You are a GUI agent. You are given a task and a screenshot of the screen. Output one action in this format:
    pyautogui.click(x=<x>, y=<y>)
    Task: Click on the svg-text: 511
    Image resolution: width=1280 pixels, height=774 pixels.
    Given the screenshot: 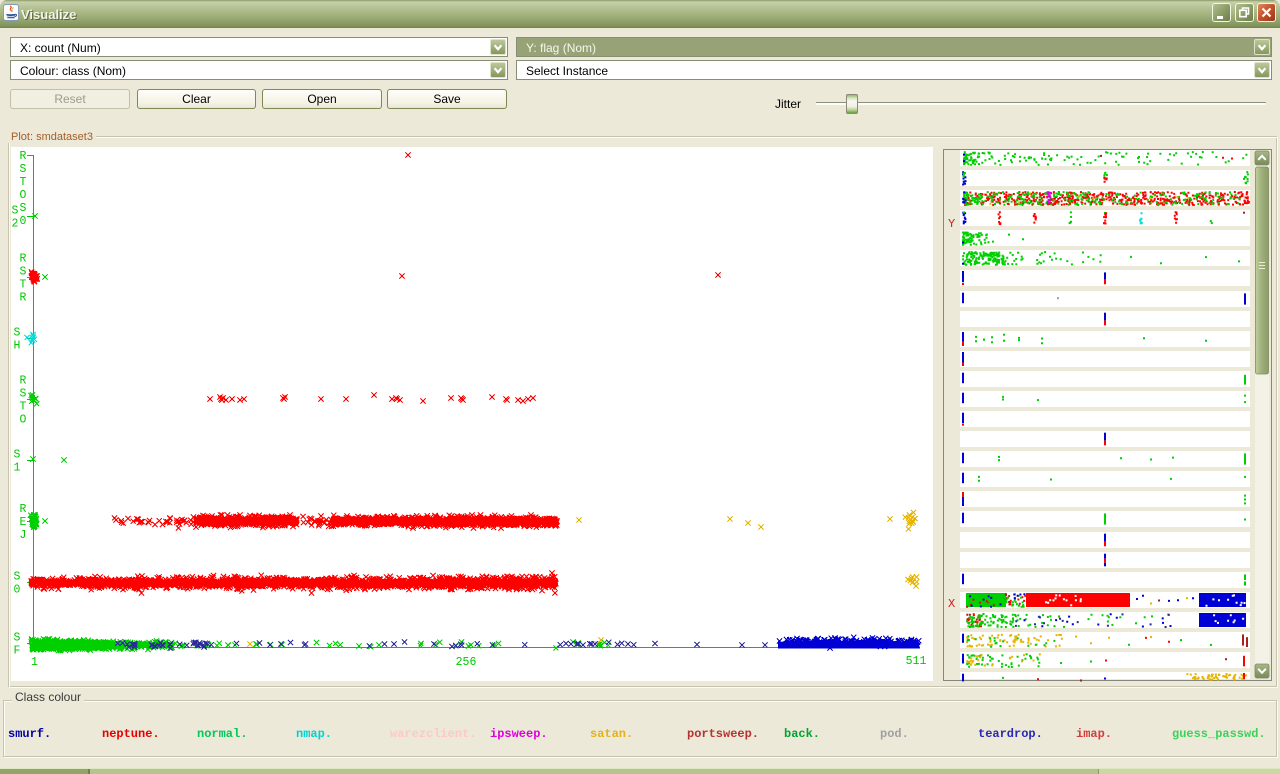 What is the action you would take?
    pyautogui.click(x=916, y=661)
    